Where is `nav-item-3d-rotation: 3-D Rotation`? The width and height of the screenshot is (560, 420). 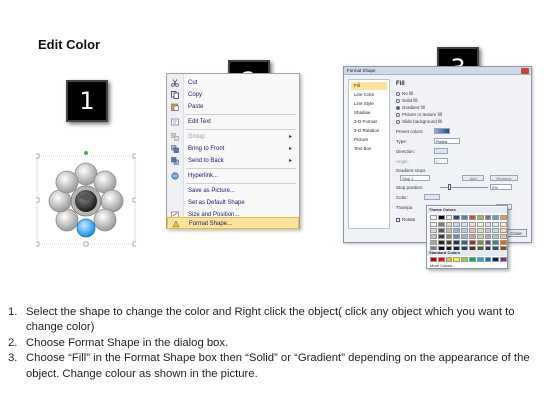 nav-item-3d-rotation: 3-D Rotation is located at coordinates (369, 131).